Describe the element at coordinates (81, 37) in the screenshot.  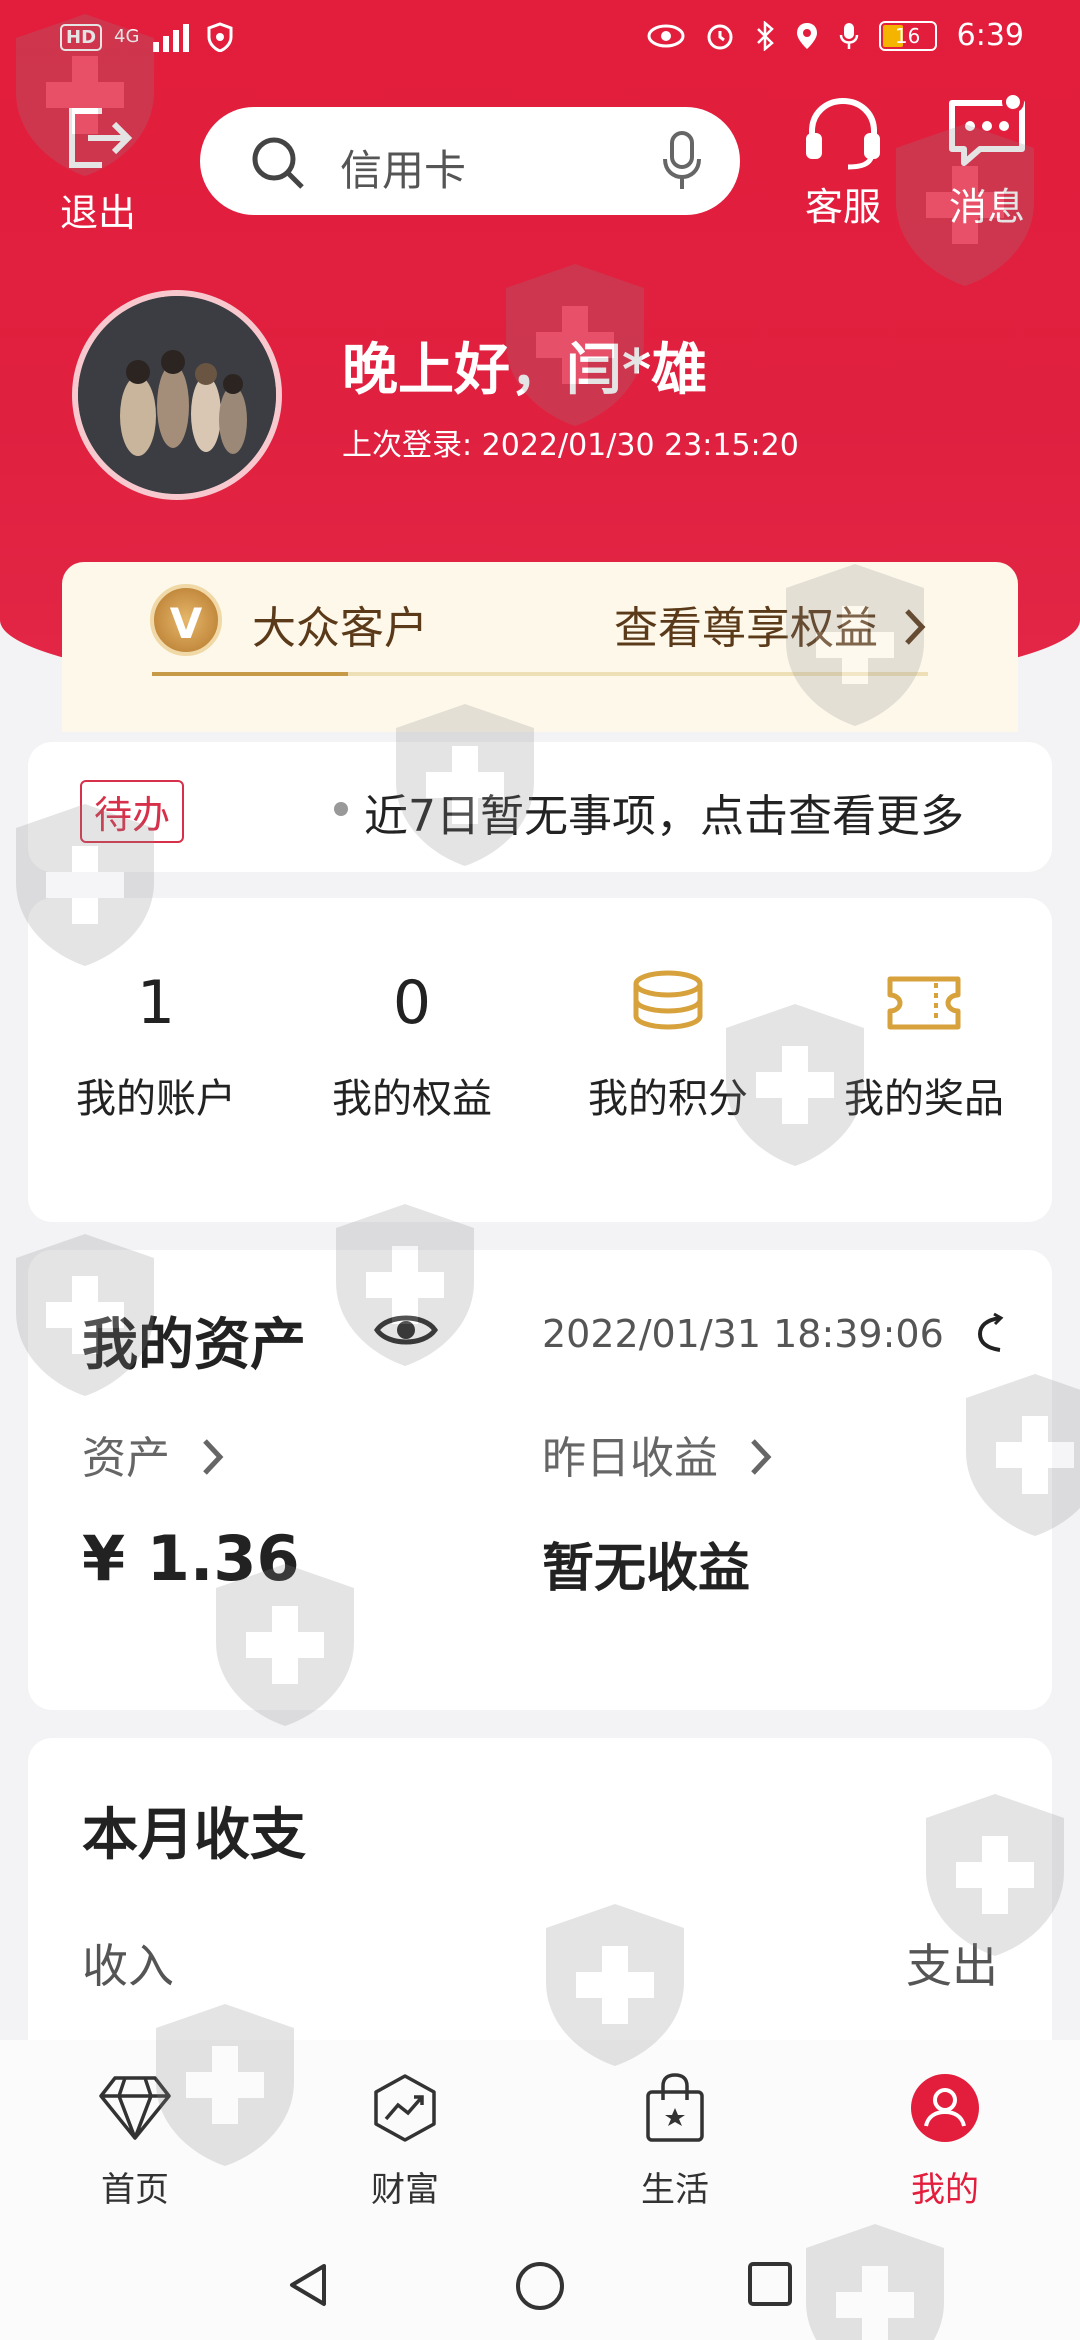
I see `hd-badge: HD` at that location.